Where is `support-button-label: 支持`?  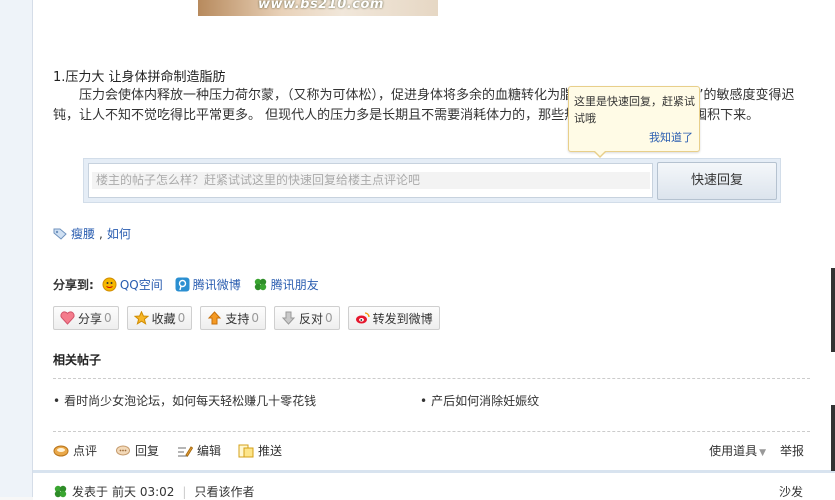
support-button-label: 支持 is located at coordinates (237, 318).